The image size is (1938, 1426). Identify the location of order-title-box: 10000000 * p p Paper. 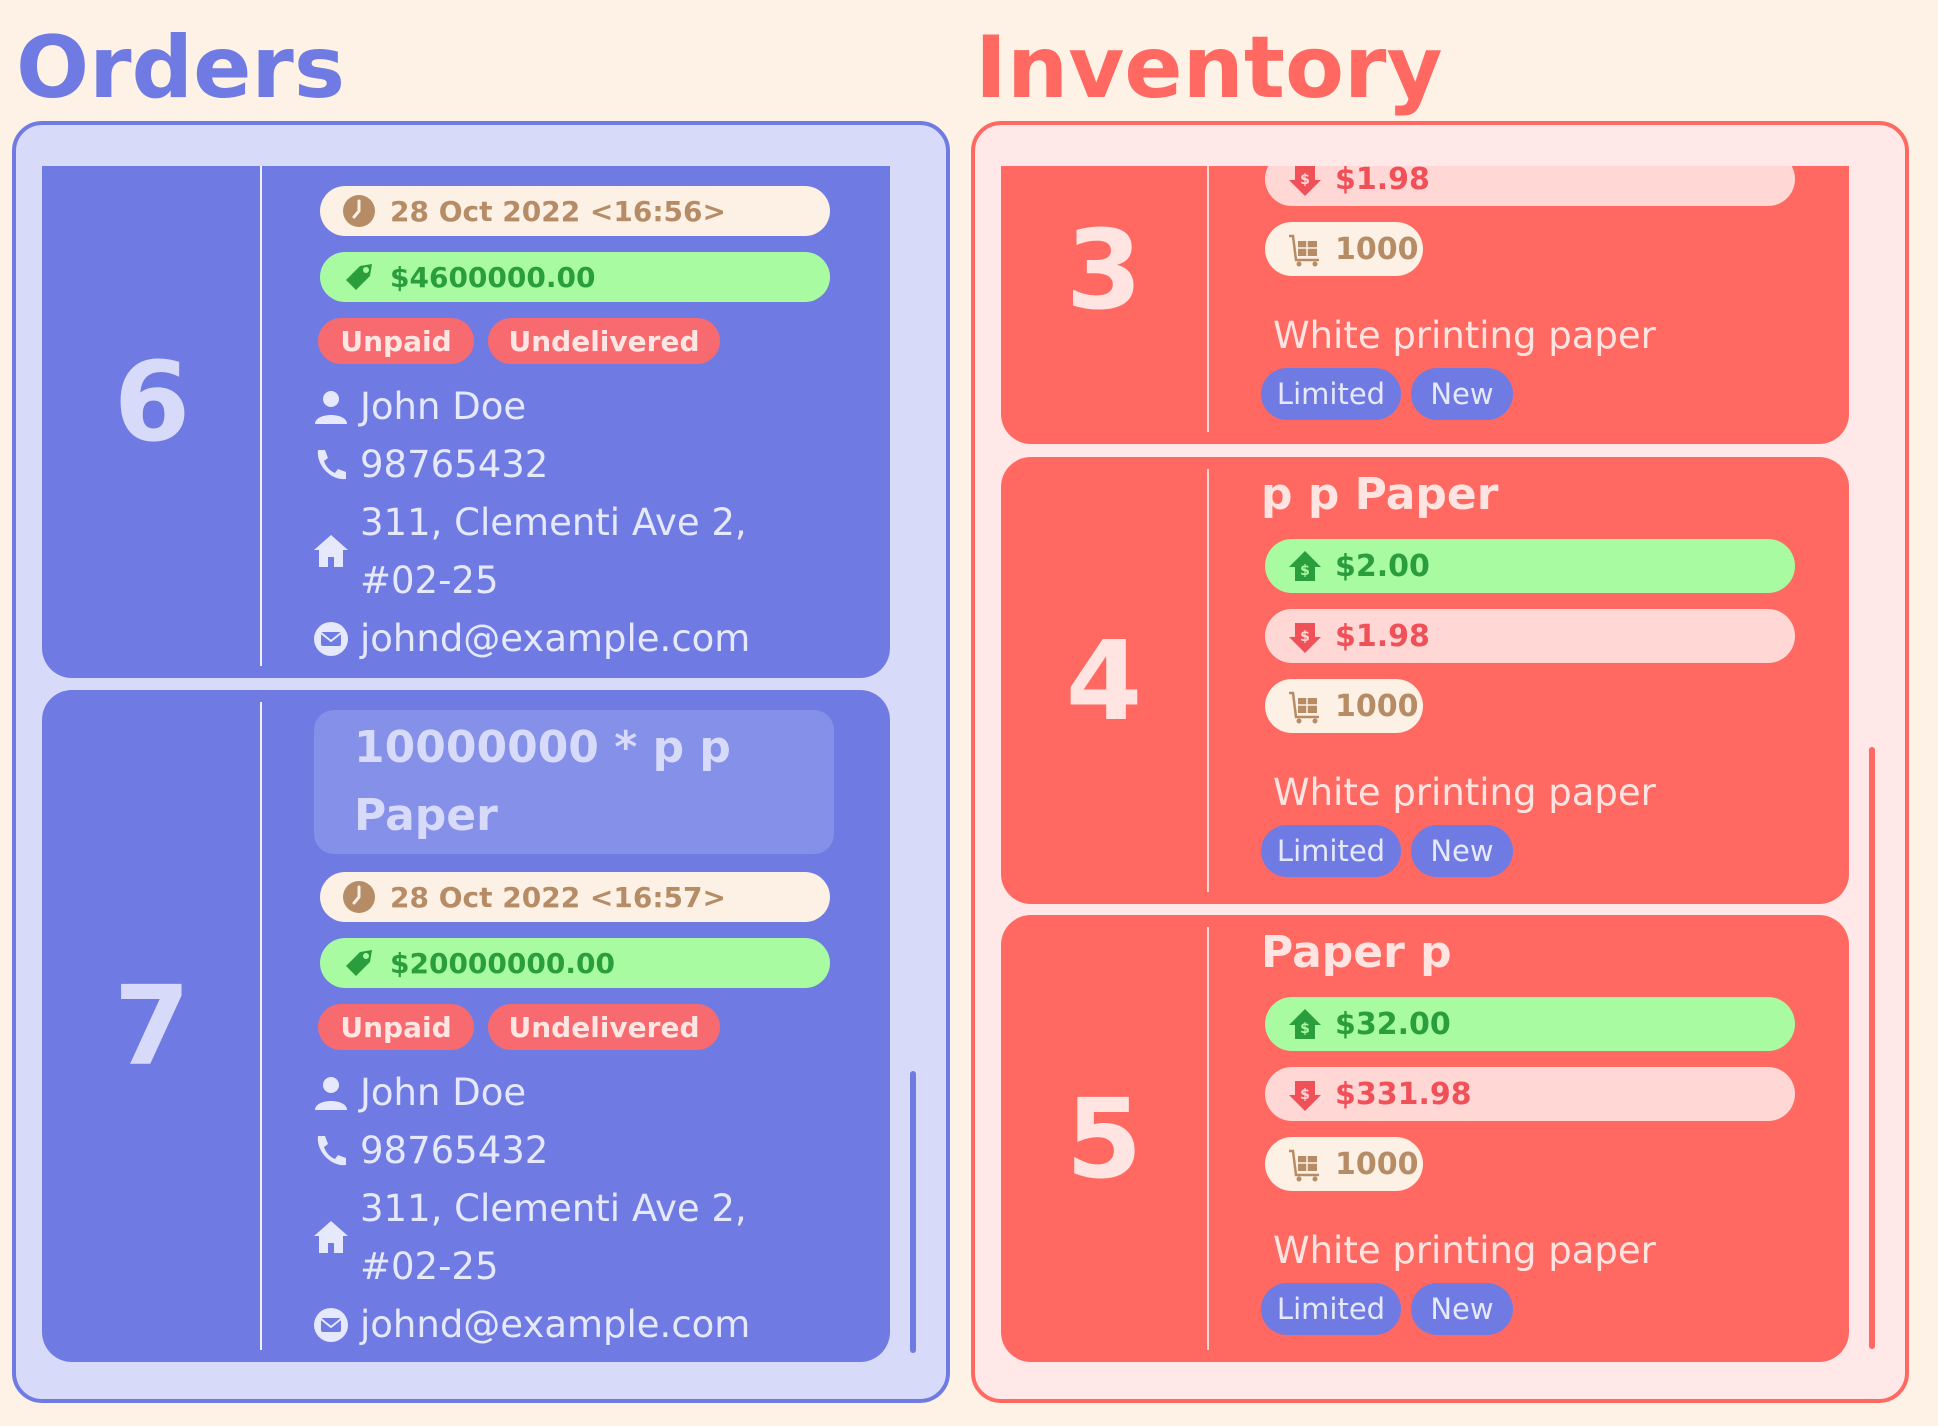
(574, 782).